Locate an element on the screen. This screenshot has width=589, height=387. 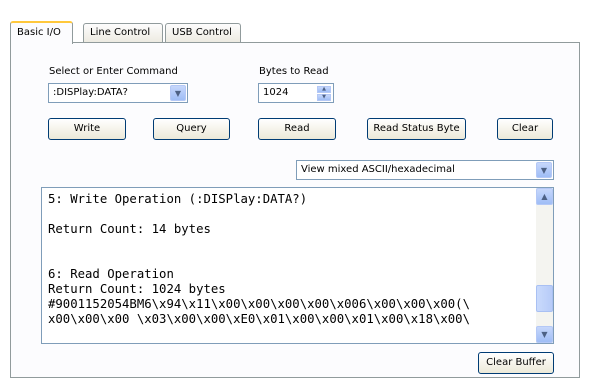
read-status-byte-button: Read Status Byte is located at coordinates (416, 129).